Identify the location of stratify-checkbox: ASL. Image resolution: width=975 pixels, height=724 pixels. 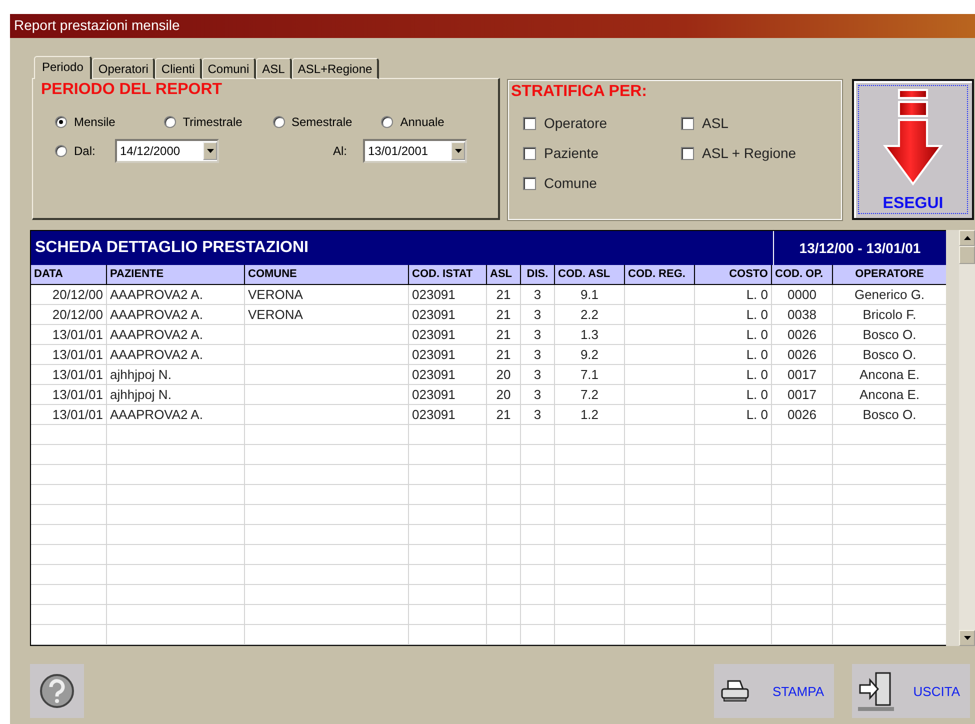
(760, 123).